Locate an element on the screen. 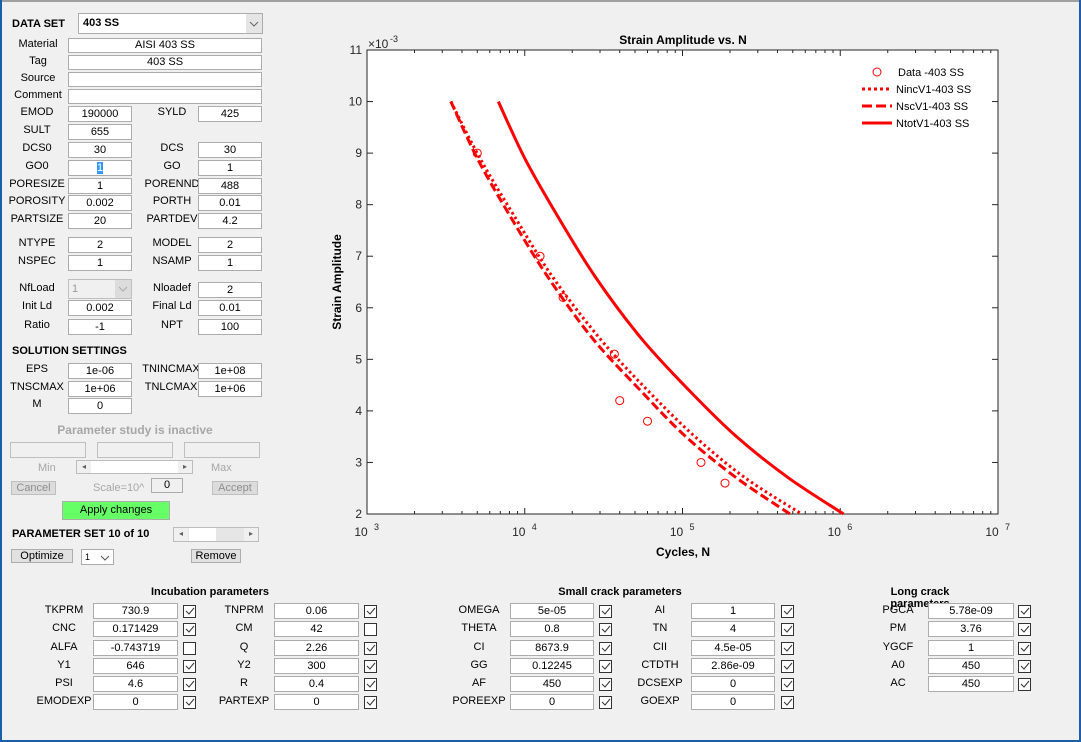 The height and width of the screenshot is (742, 1081). param-label: CTDTH is located at coordinates (660, 665).